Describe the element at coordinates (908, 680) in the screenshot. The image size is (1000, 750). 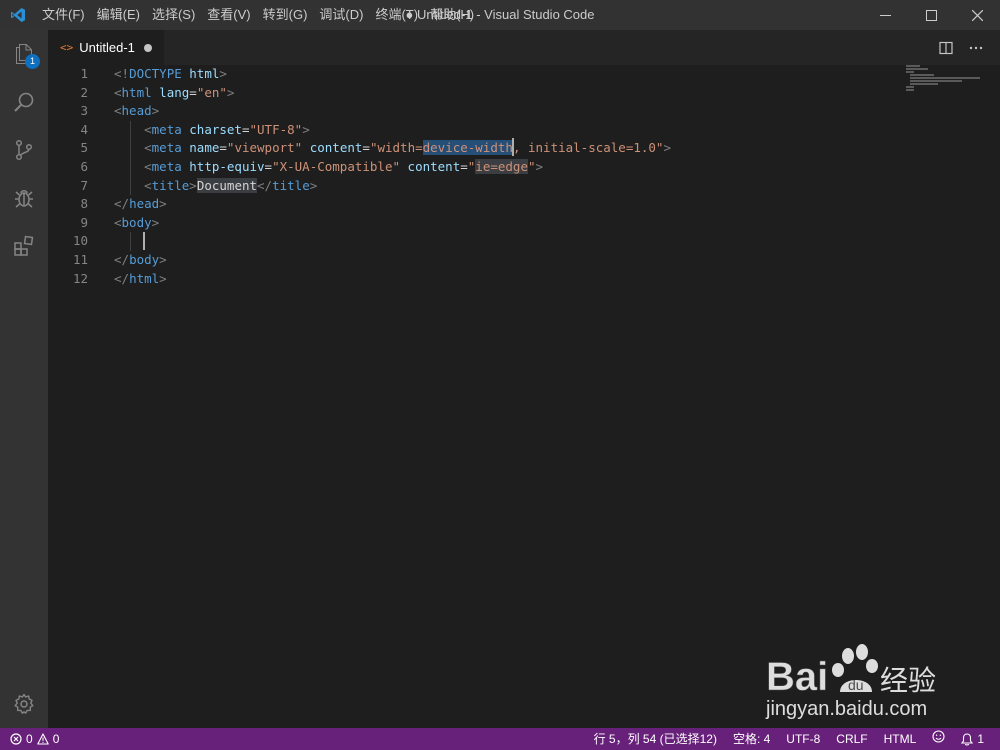
I see `svg-text: 经验` at that location.